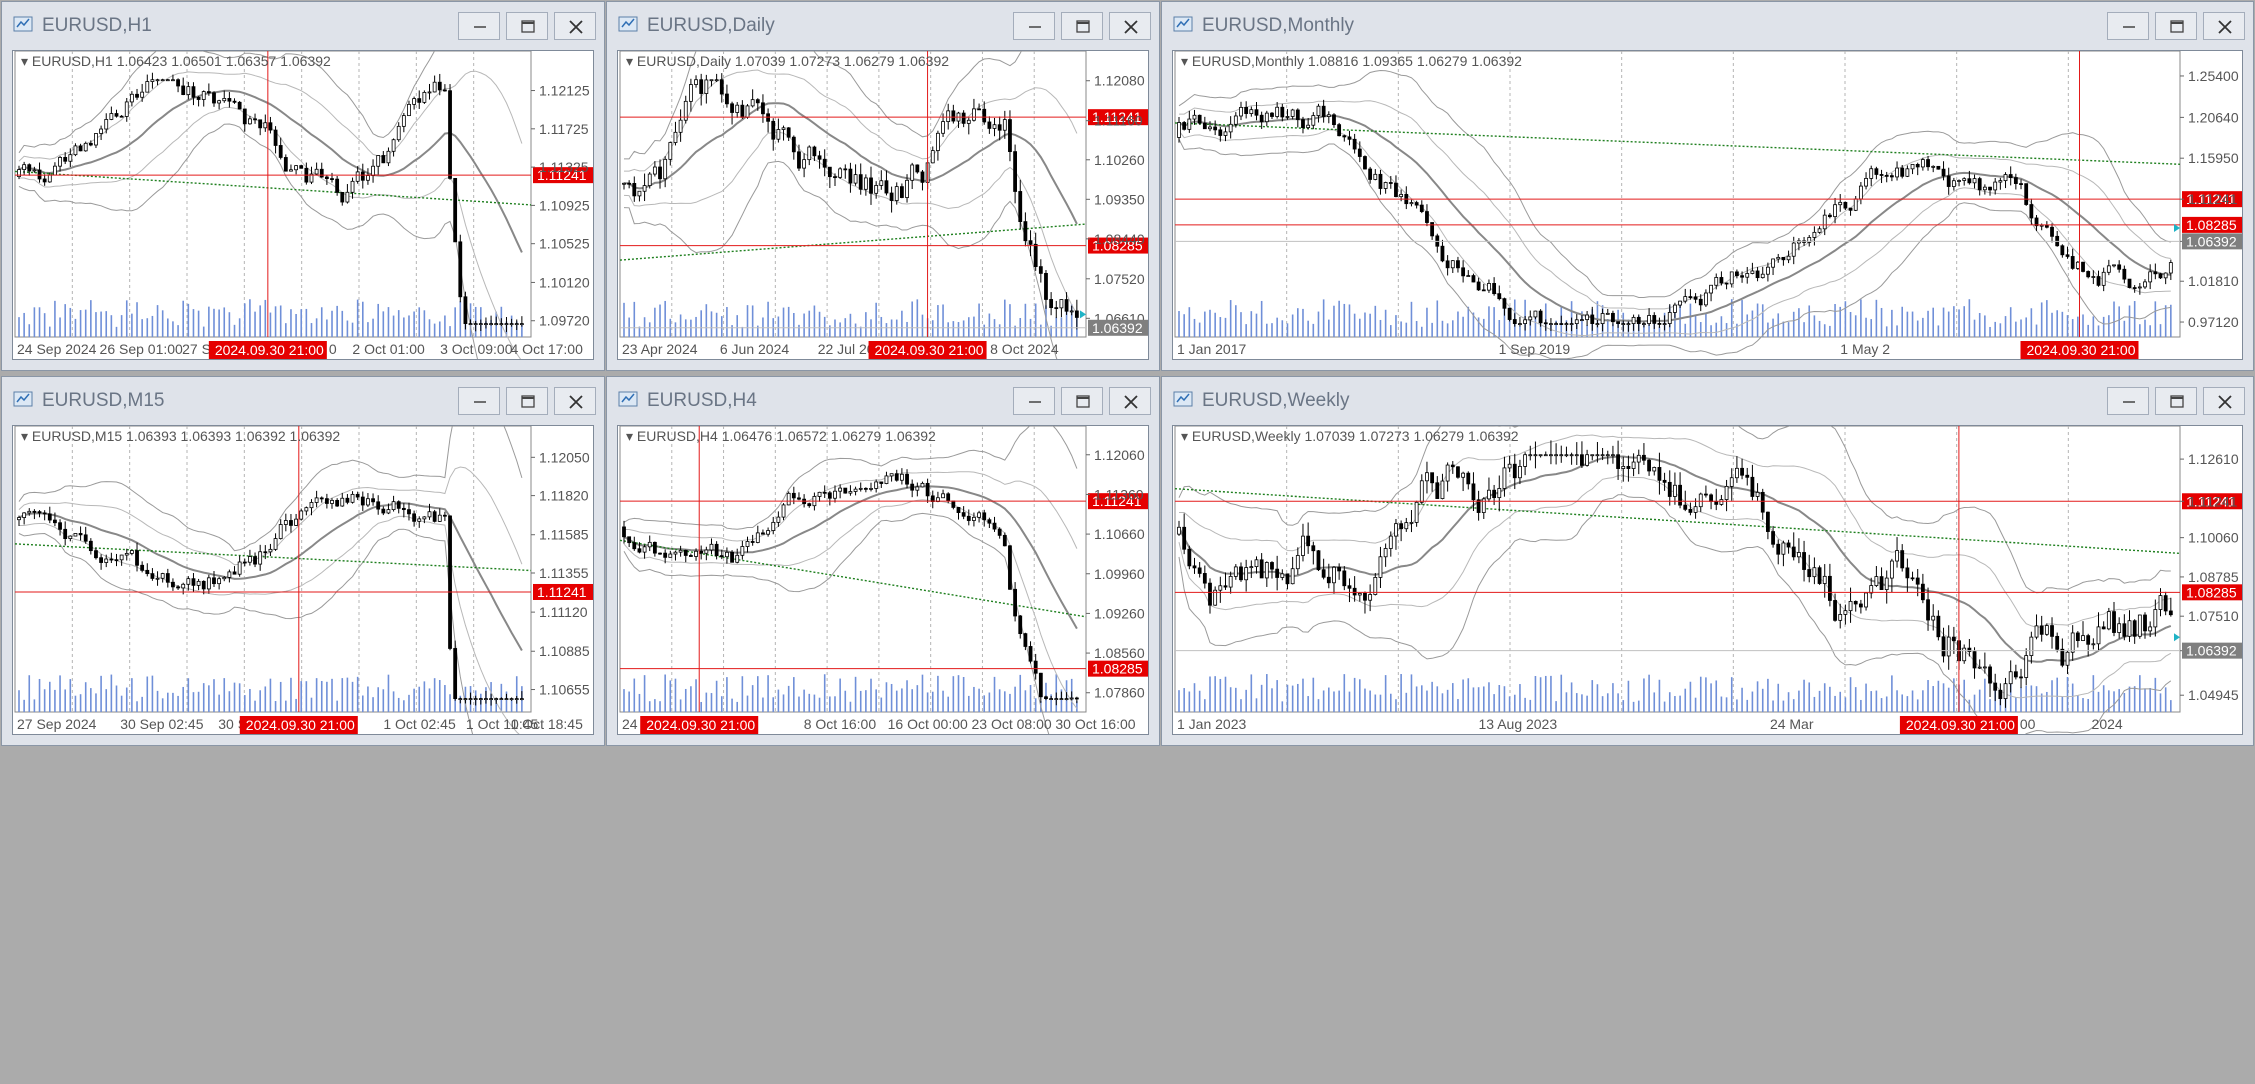 This screenshot has width=2255, height=1084. I want to click on price-tick-label: 1.11585, so click(564, 535).